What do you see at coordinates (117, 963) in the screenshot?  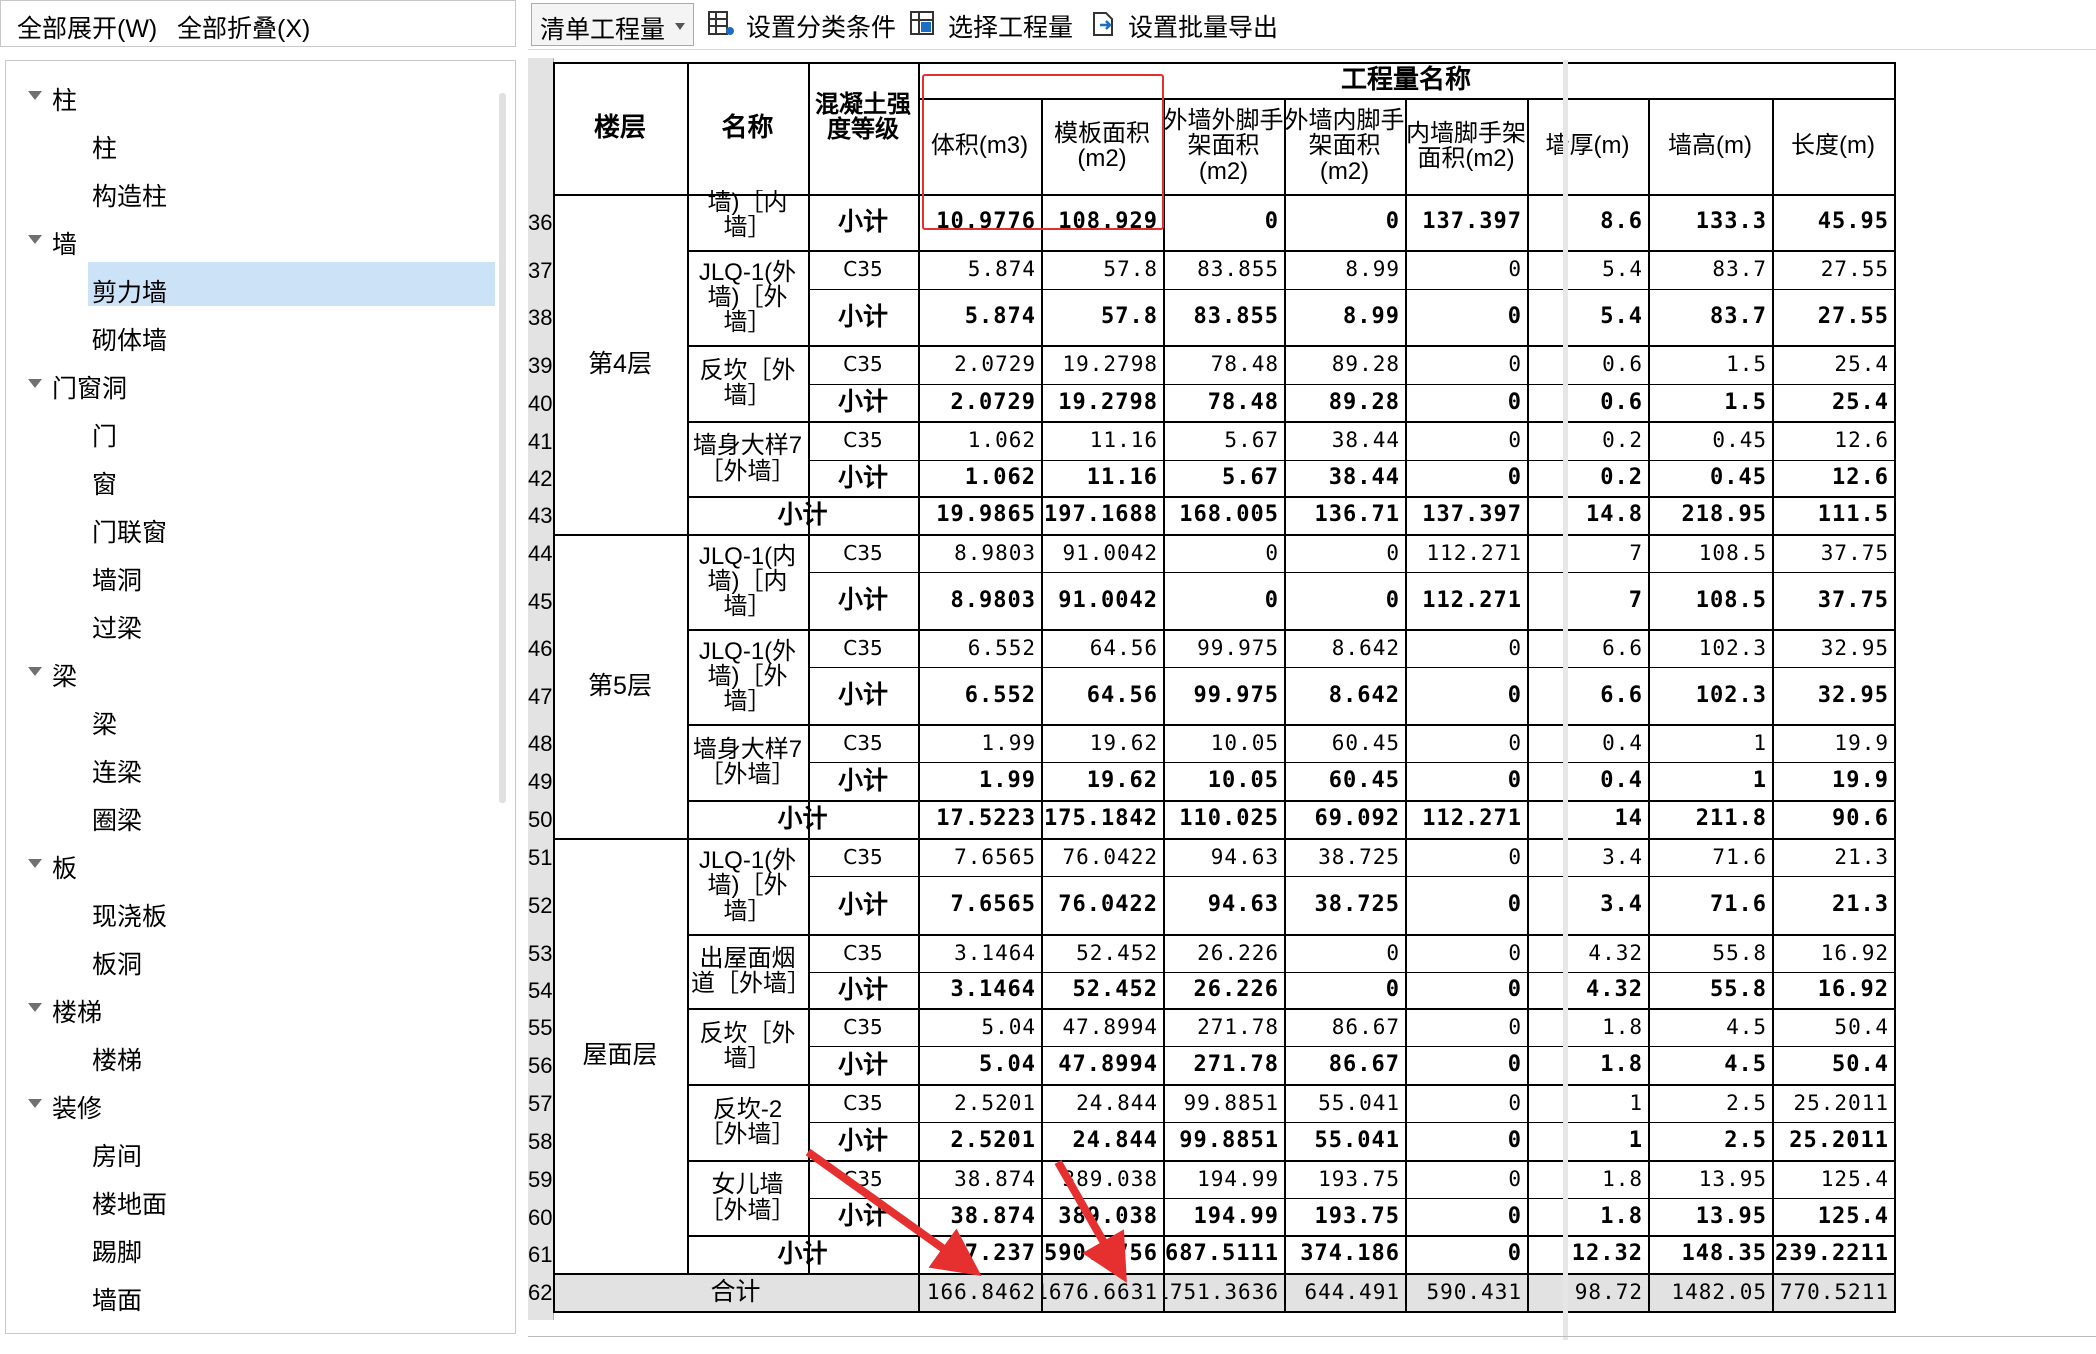 I see `tree-leaf: 板洞` at bounding box center [117, 963].